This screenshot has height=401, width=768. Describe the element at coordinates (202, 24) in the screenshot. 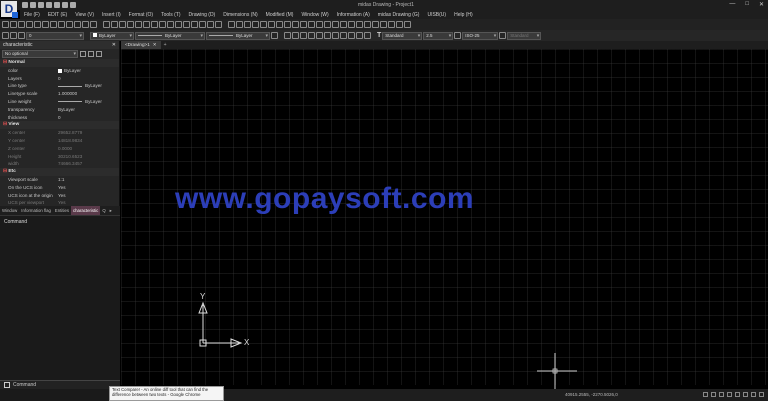

I see `chamfer-icon` at that location.